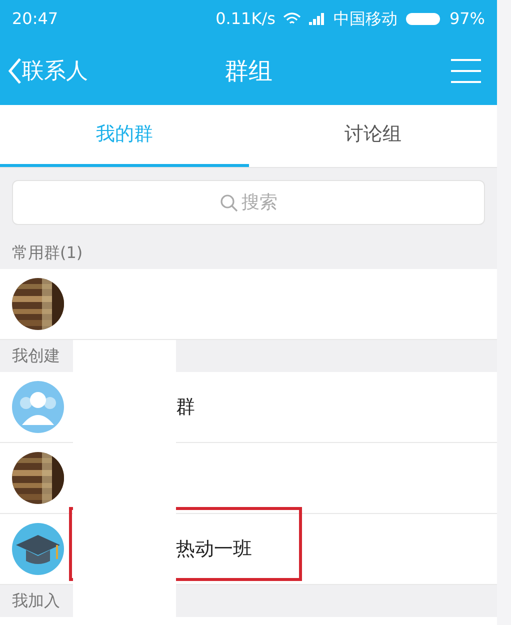 The width and height of the screenshot is (511, 625). Describe the element at coordinates (248, 71) in the screenshot. I see `page-title: 群组` at that location.